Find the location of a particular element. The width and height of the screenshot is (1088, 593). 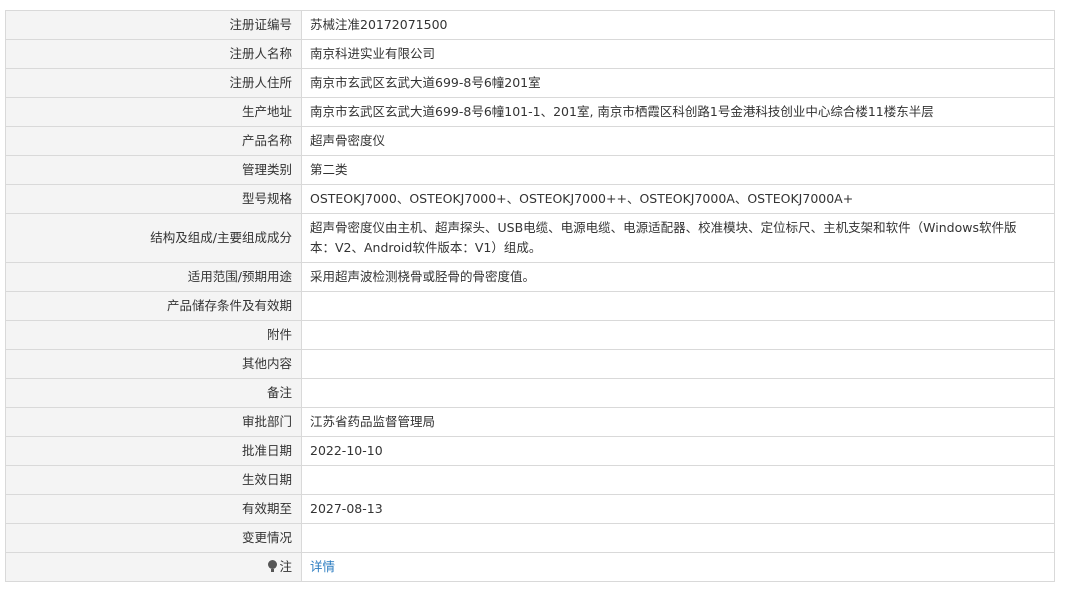

table-row: 备注 is located at coordinates (530, 393).